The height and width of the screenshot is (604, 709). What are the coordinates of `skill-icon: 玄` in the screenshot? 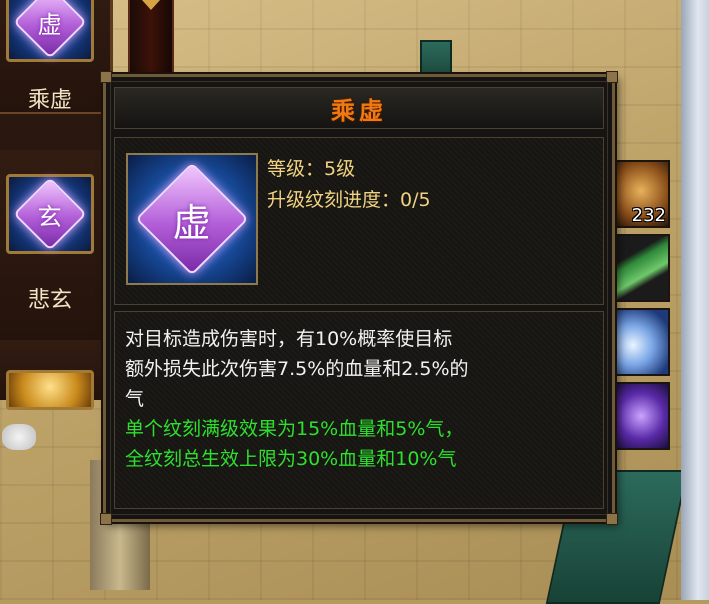 It's located at (50, 214).